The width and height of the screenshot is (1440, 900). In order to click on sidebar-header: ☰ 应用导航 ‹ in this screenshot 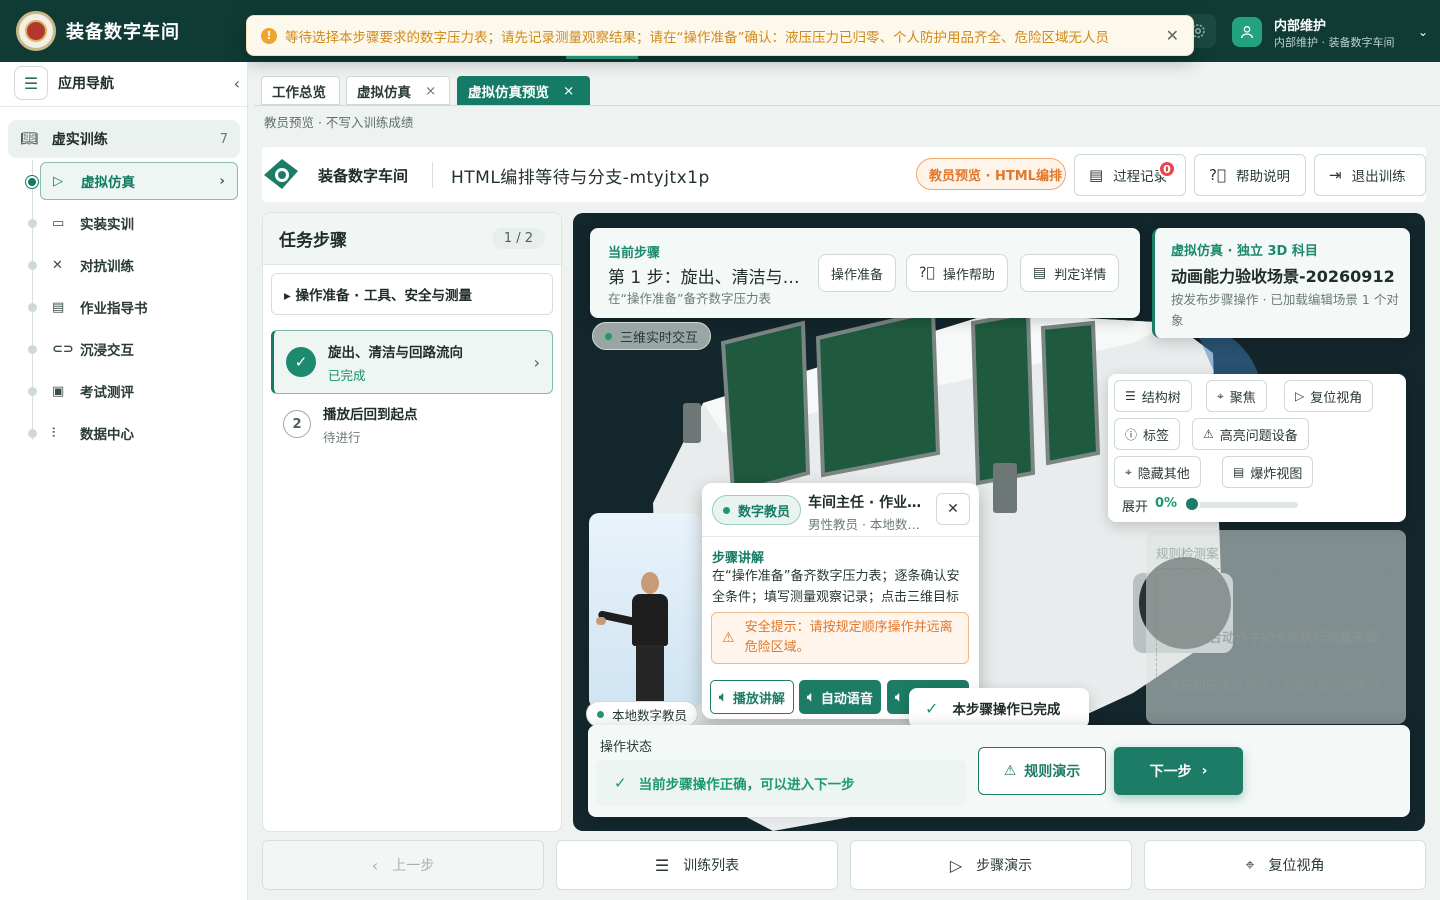, I will do `click(127, 83)`.